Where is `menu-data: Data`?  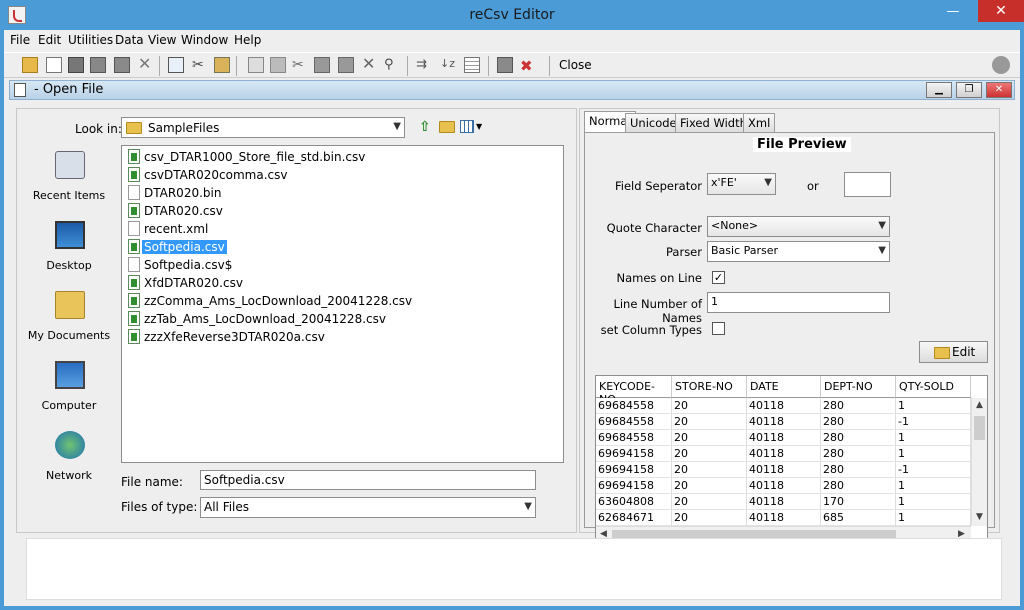 menu-data: Data is located at coordinates (129, 40).